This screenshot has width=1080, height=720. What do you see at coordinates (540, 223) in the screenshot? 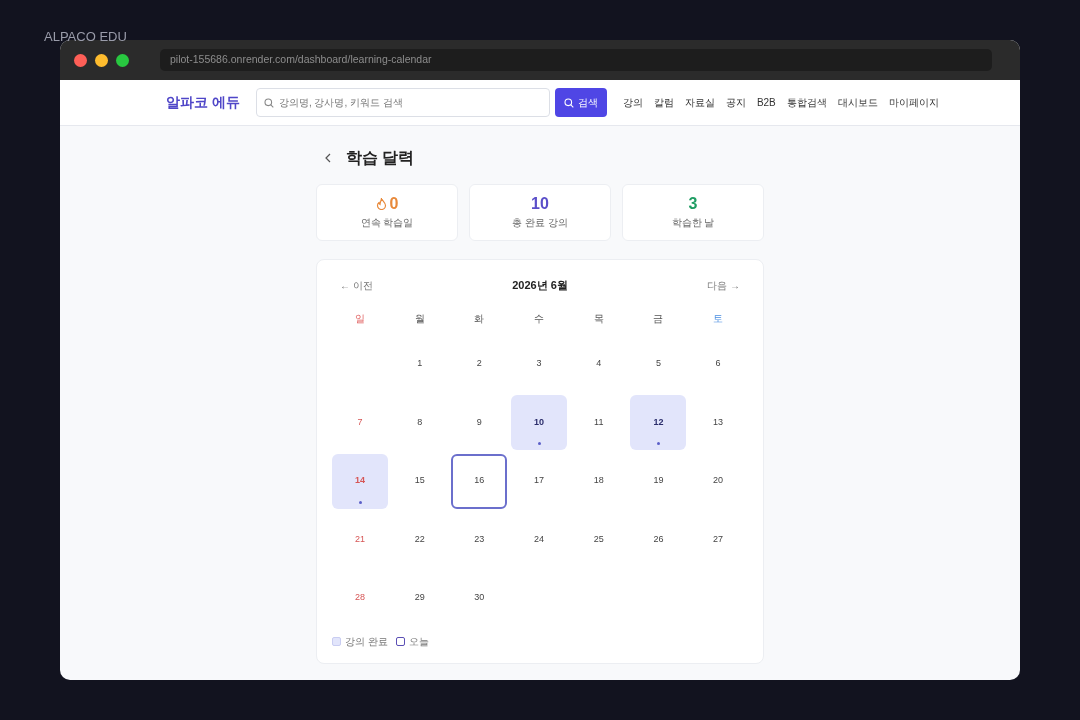
I see `stat-label: 총 완료 강의` at bounding box center [540, 223].